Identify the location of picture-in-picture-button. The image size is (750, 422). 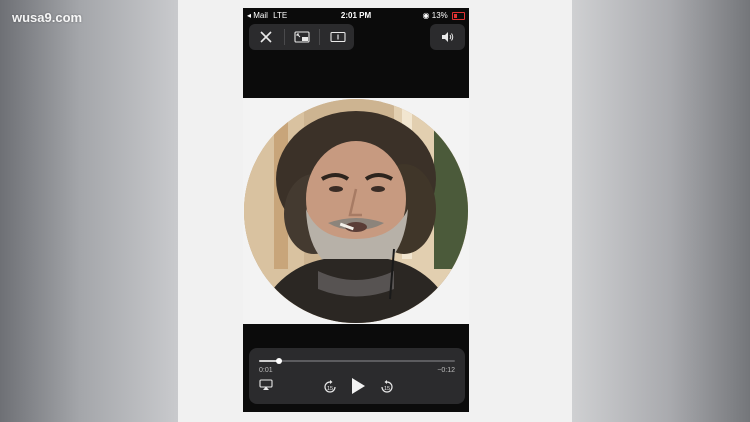
(302, 37).